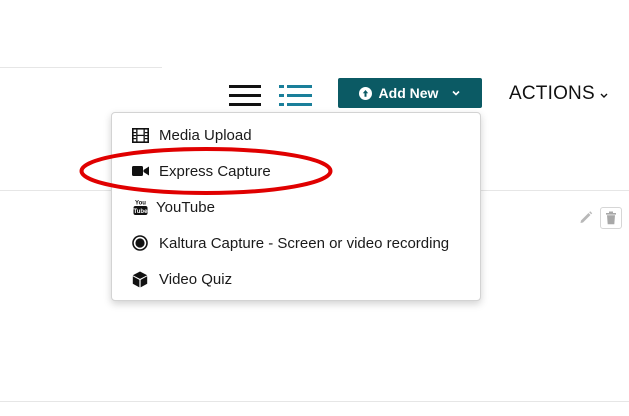  I want to click on menu-item-label: Express Capture, so click(215, 171).